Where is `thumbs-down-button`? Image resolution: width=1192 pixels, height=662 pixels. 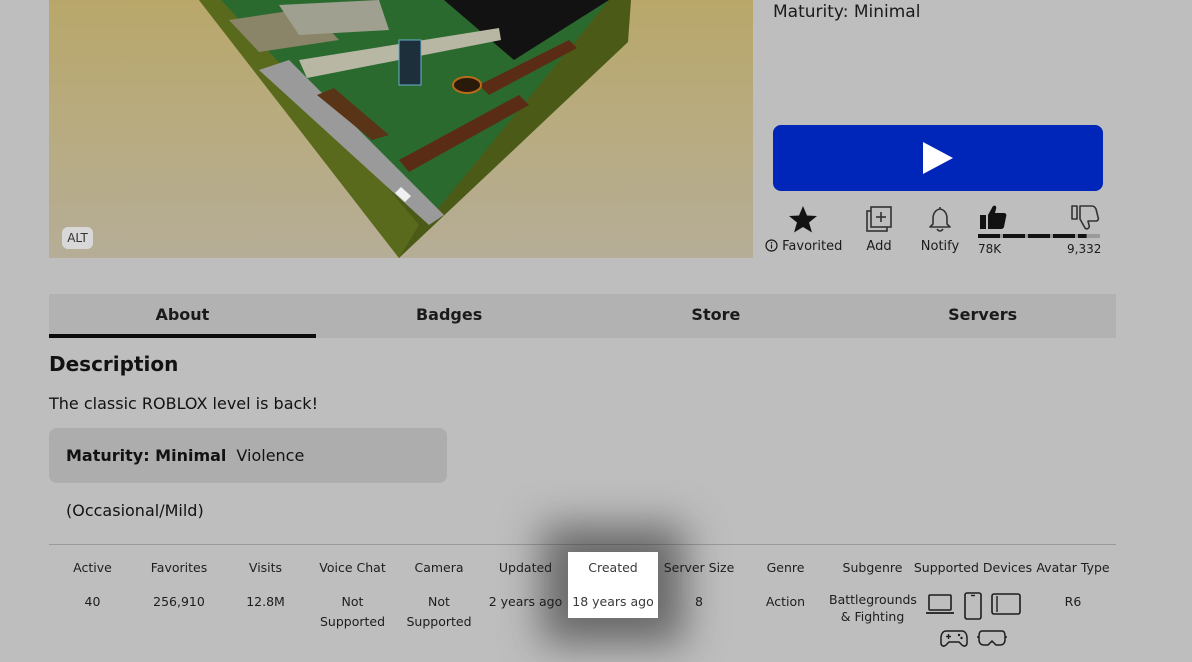
thumbs-down-button is located at coordinates (1085, 219).